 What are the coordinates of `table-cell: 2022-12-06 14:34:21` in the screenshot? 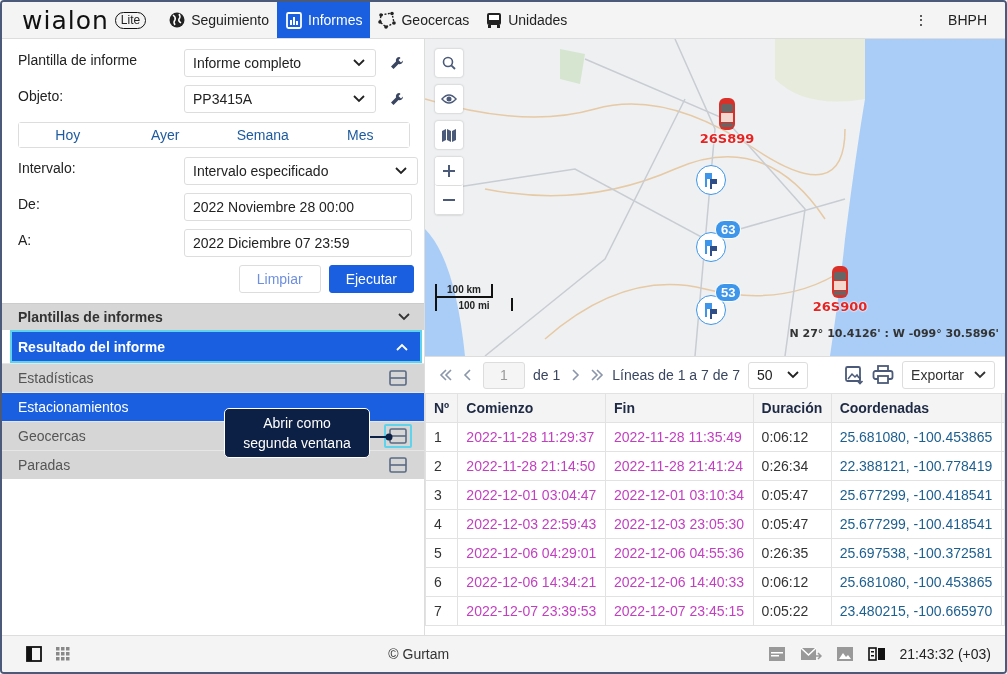 It's located at (531, 582).